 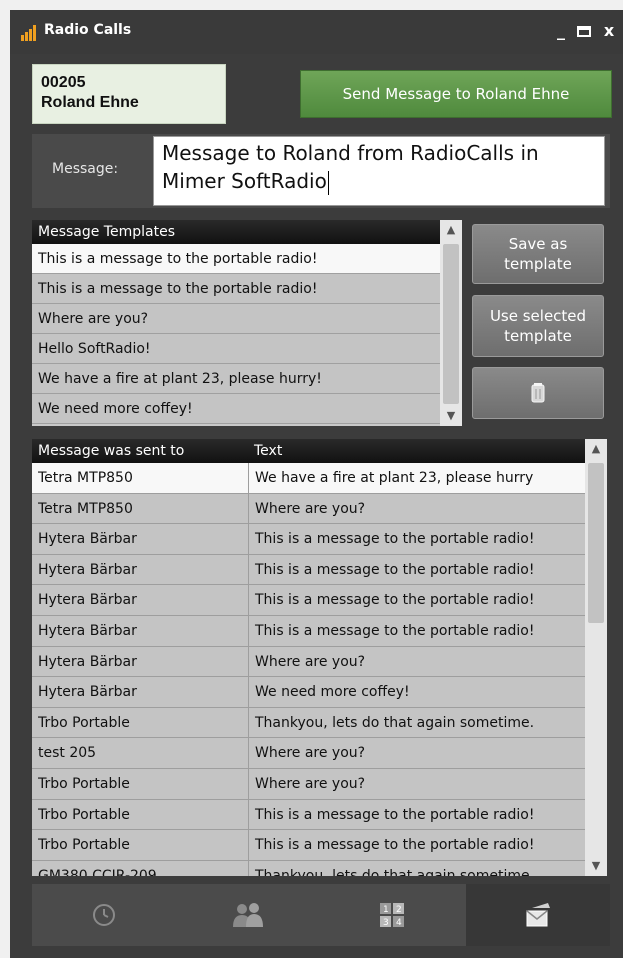 I want to click on tab-history, so click(x=104, y=915).